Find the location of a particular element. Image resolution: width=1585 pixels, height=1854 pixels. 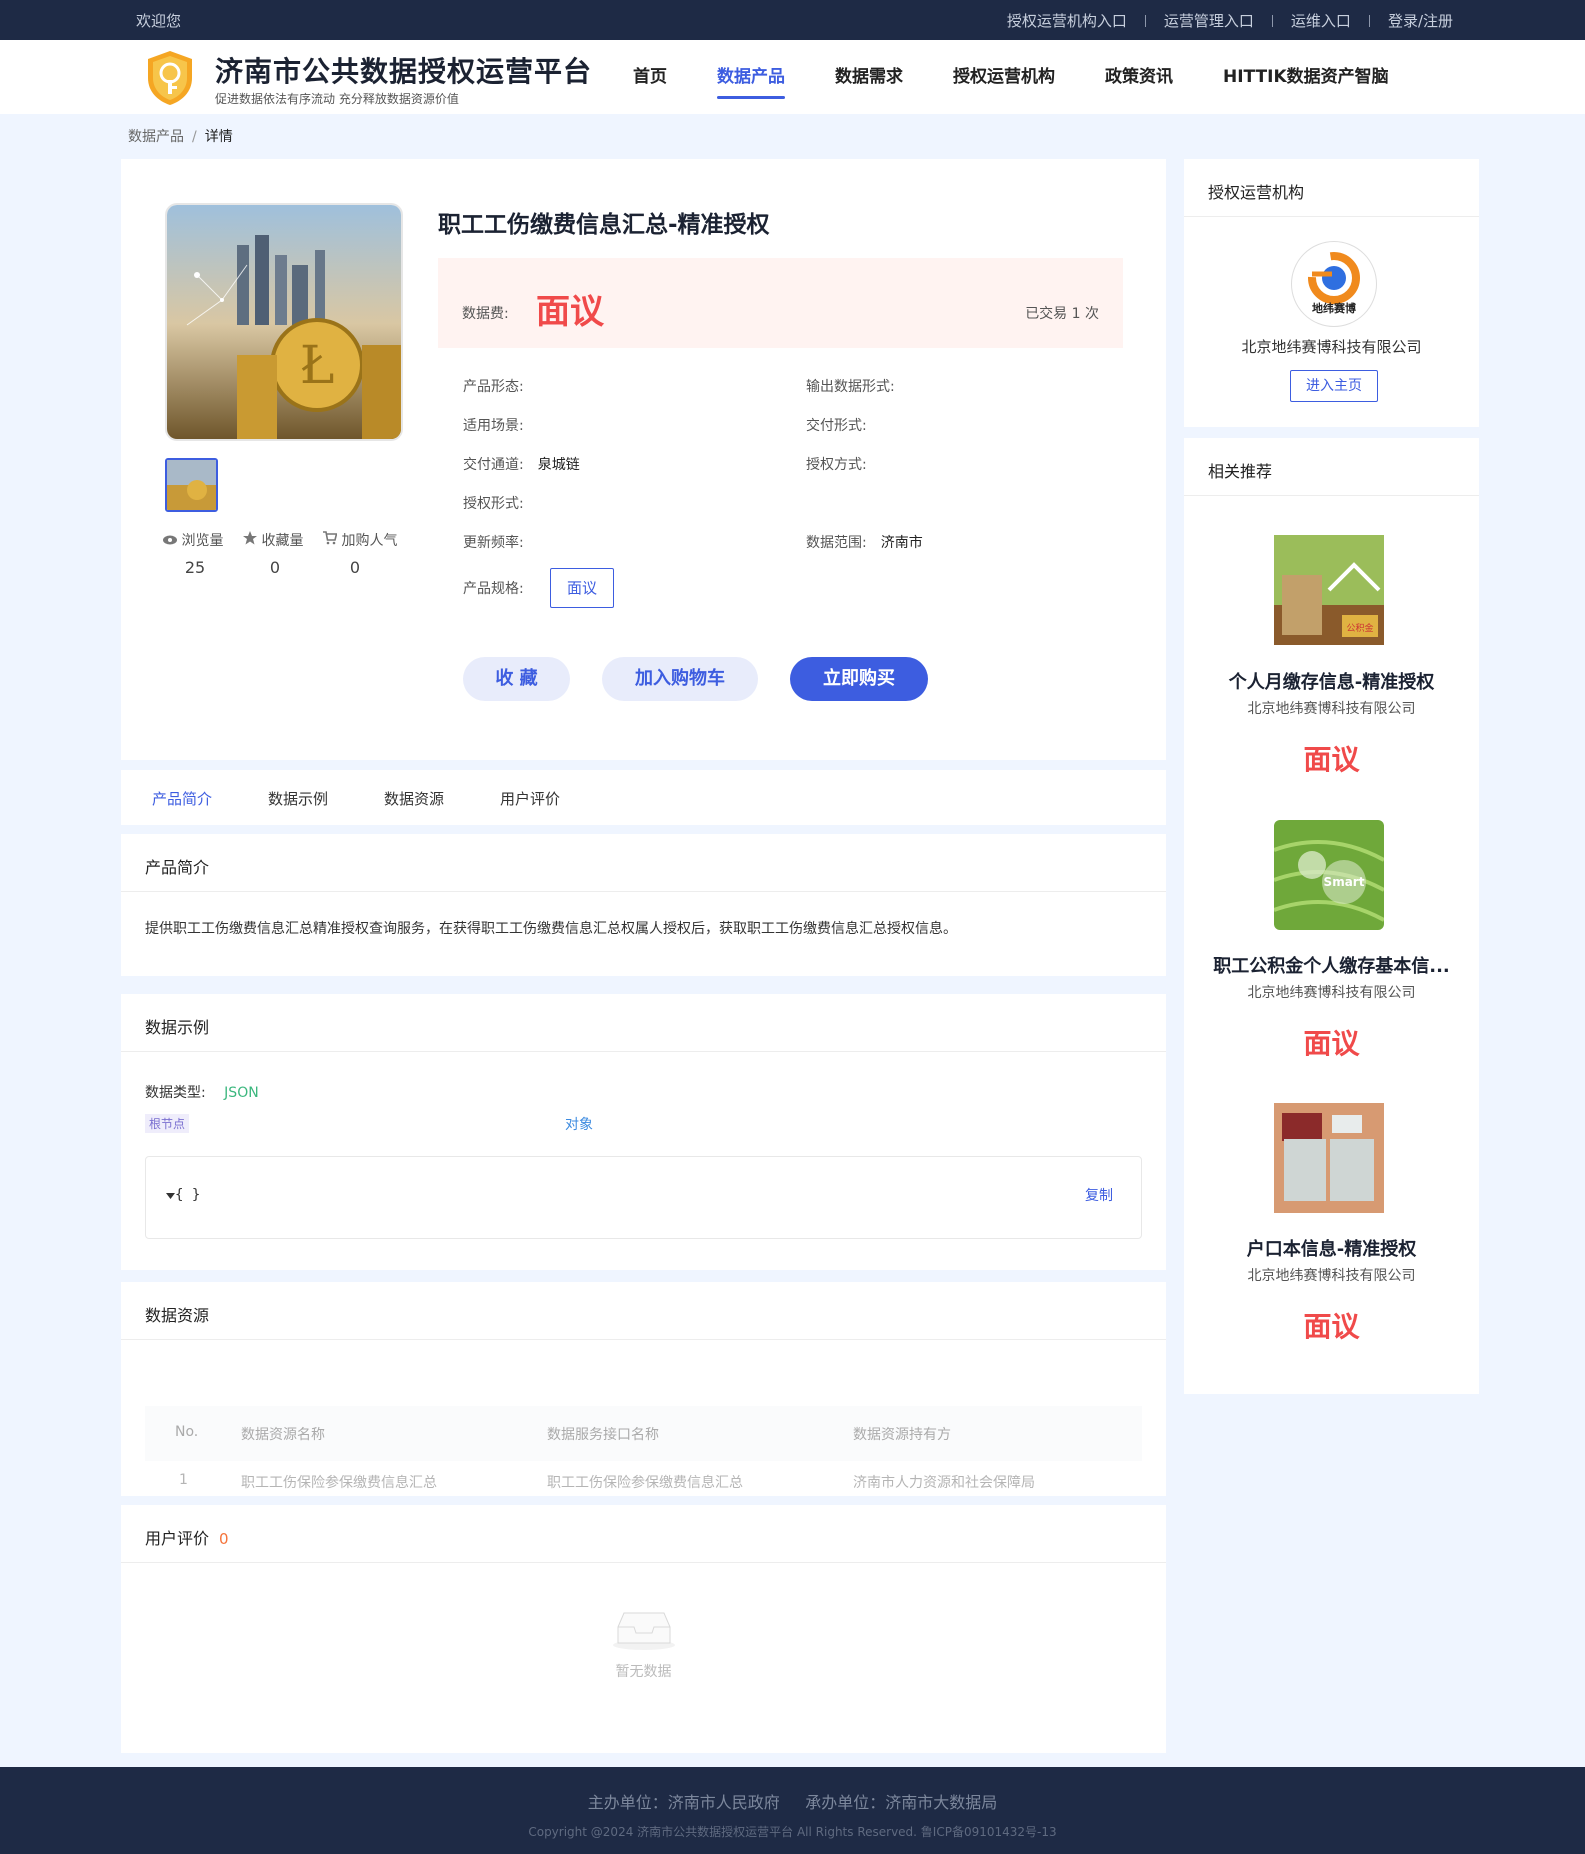

product-title: 职工工伤缴费信息汇总-精准授权 is located at coordinates (604, 225).